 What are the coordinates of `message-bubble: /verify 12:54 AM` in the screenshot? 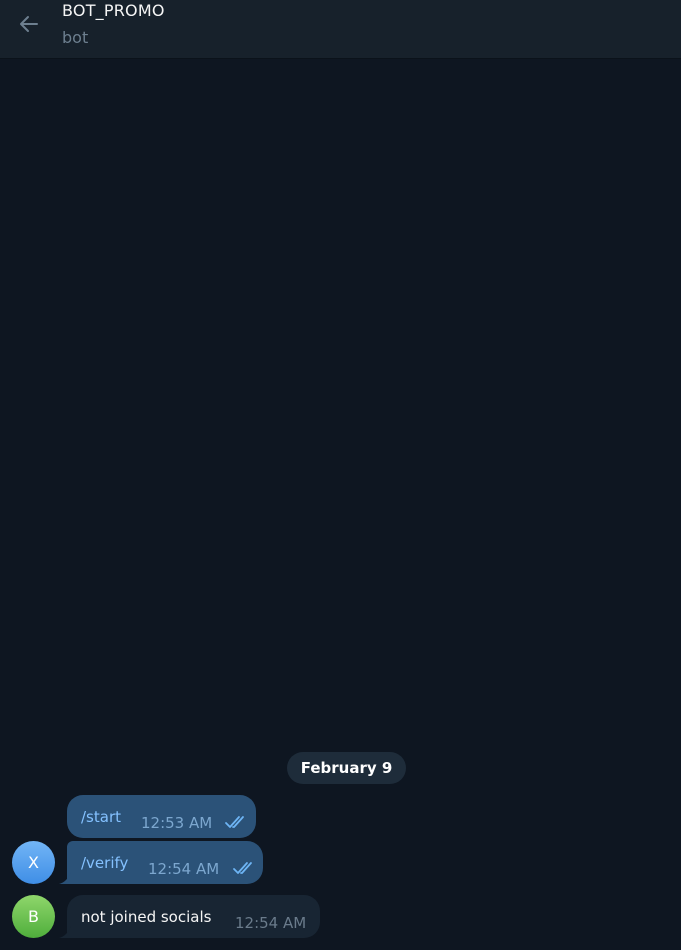 It's located at (165, 862).